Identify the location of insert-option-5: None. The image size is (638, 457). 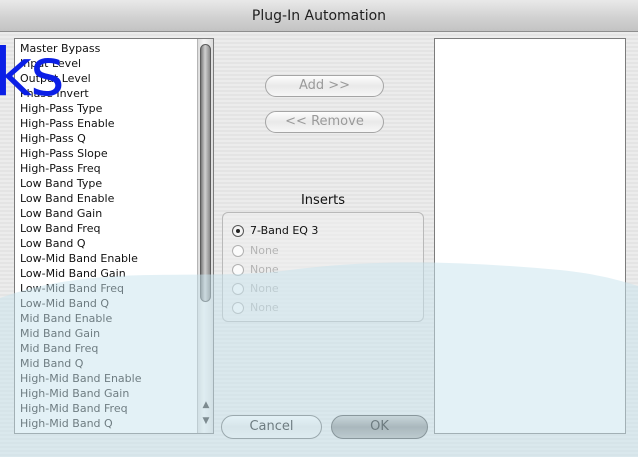
(255, 308).